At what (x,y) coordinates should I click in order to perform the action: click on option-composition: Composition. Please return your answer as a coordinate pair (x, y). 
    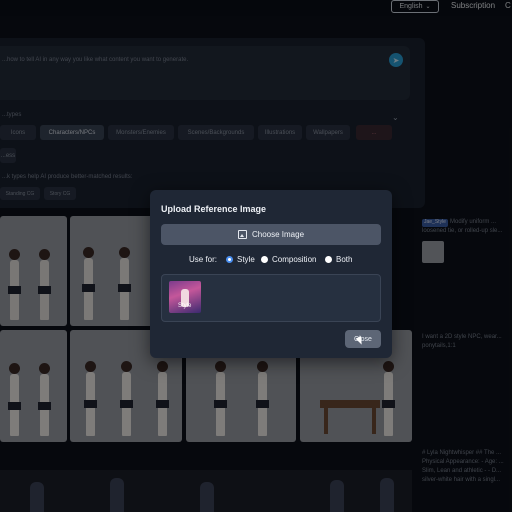
    Looking at the image, I should click on (288, 259).